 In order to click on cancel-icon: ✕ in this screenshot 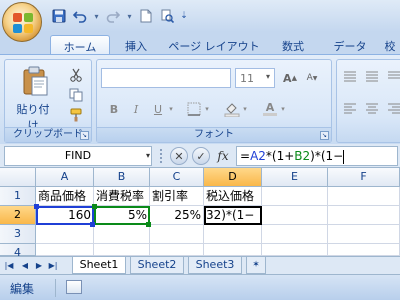, I will do `click(179, 156)`.